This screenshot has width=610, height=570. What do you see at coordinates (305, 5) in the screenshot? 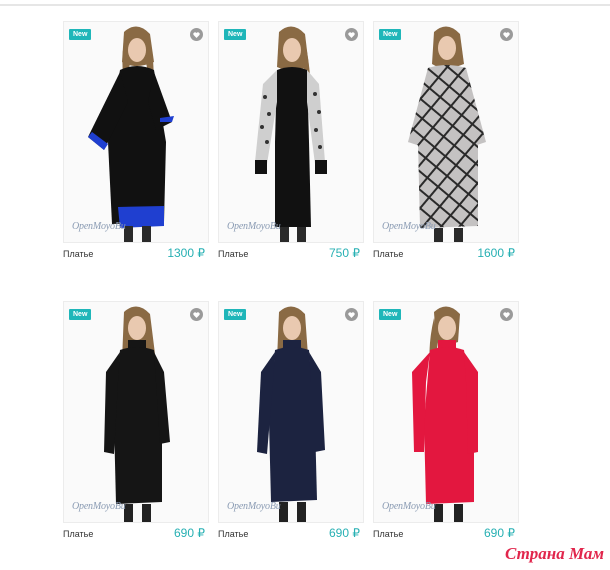
I see `top-divider` at bounding box center [305, 5].